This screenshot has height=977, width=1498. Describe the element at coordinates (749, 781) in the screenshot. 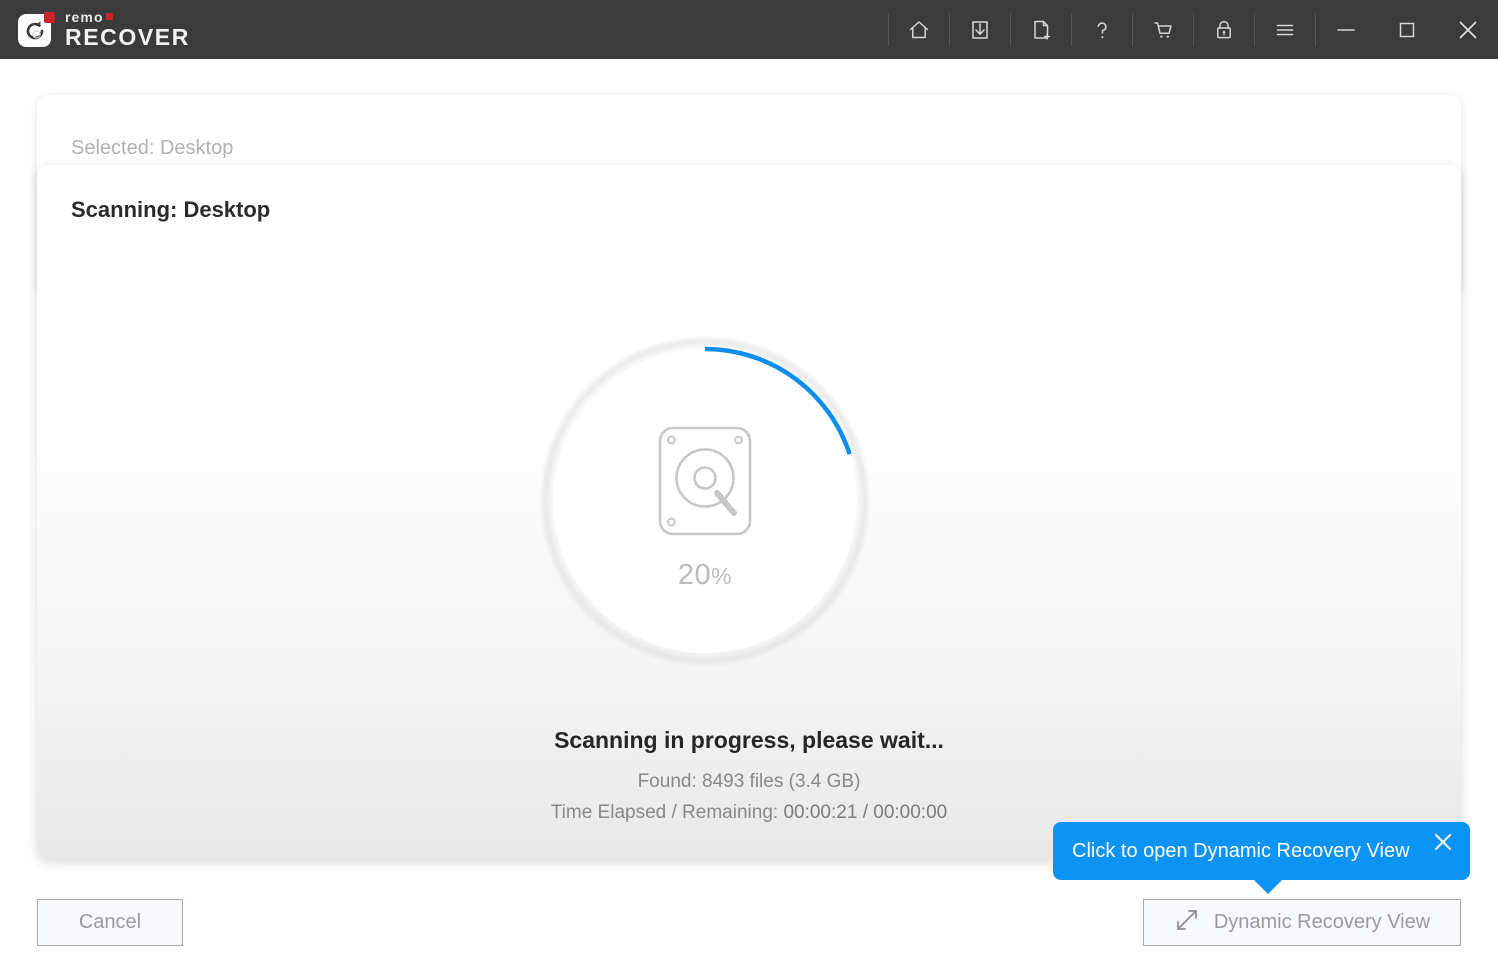

I see `scan-found-count: Found: 8493 files (3.4 GB)` at that location.